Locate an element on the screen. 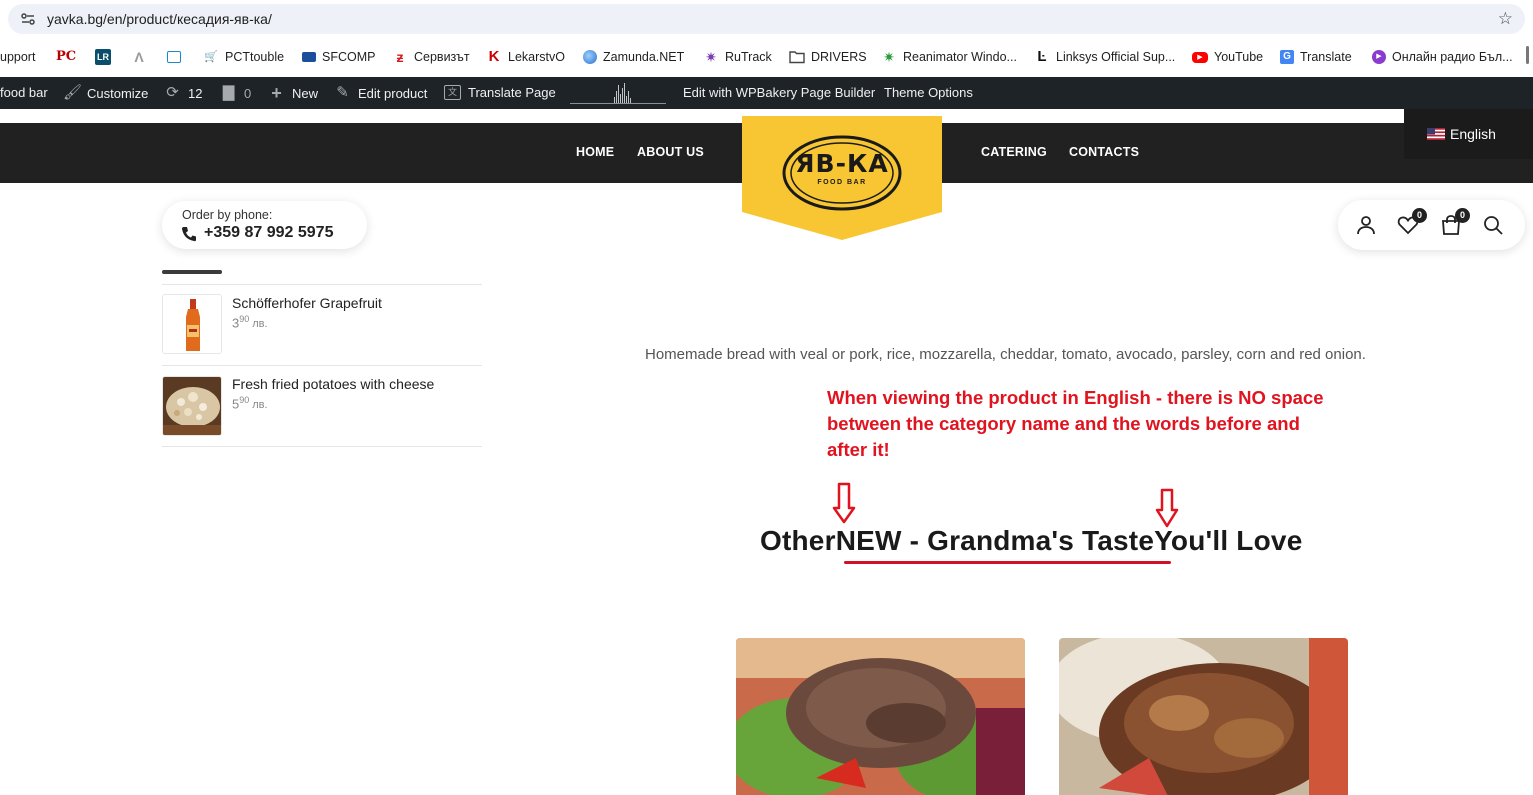 The height and width of the screenshot is (795, 1533). plus-icon: + is located at coordinates (276, 93).